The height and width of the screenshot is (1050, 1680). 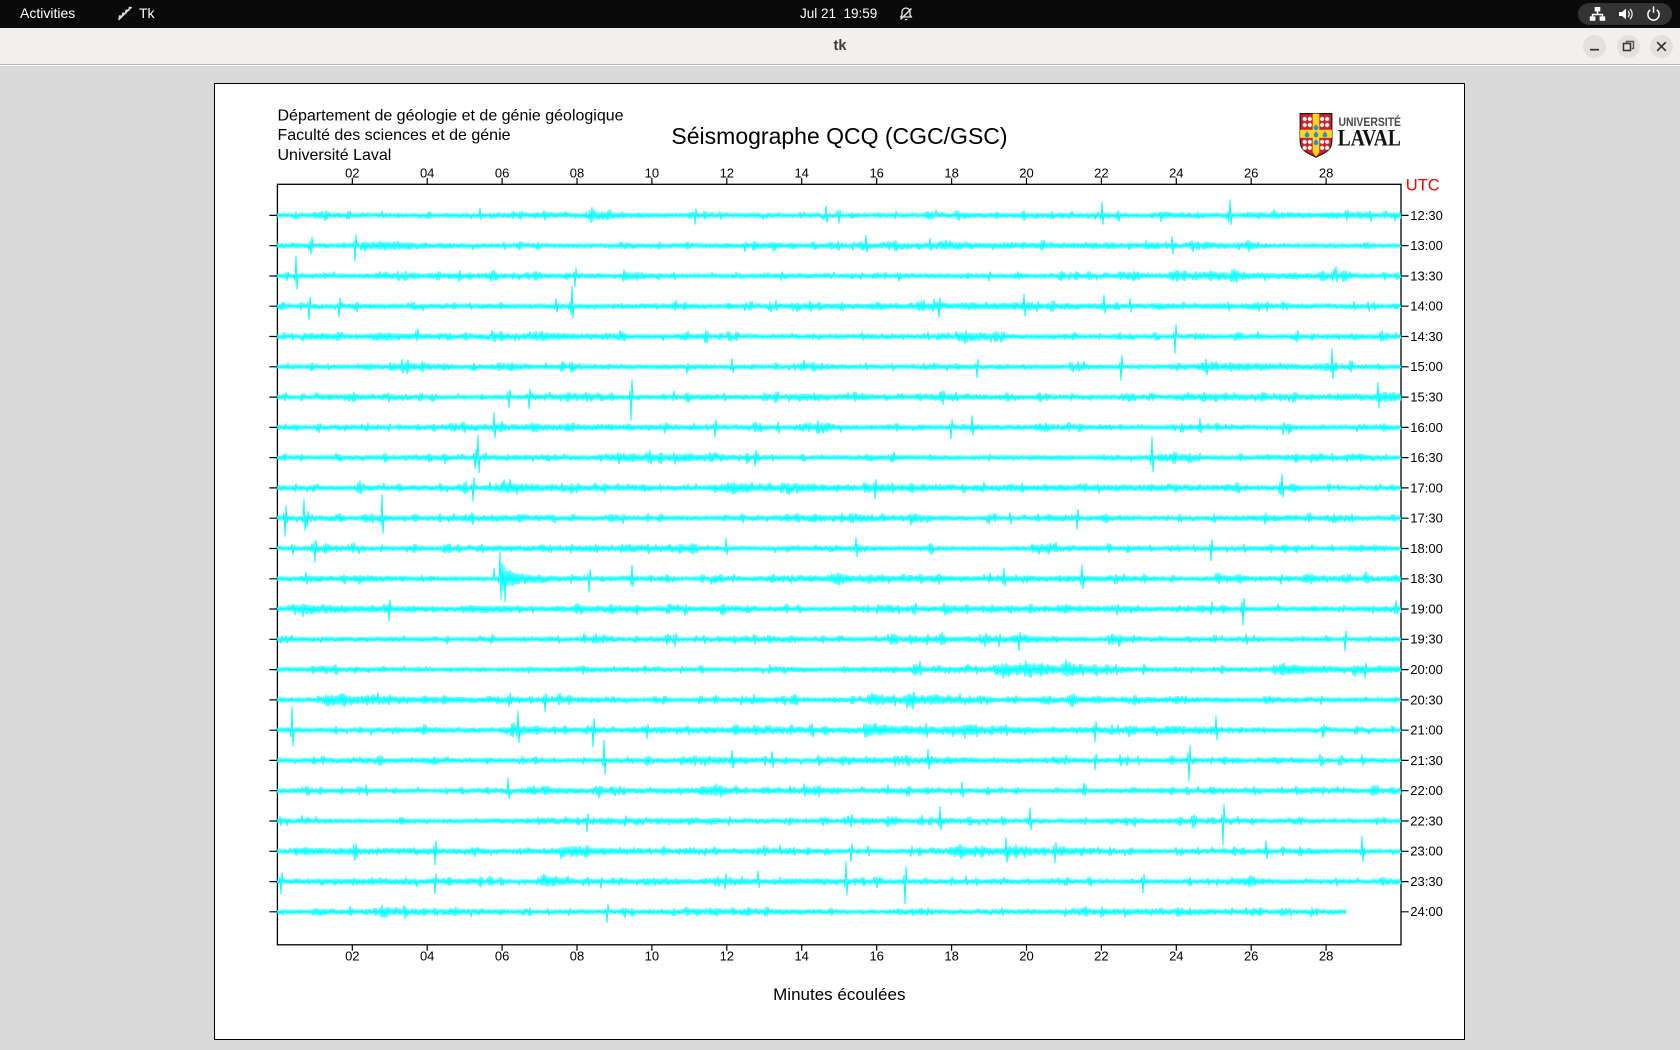 I want to click on svg-text: 17:00, so click(x=1426, y=487).